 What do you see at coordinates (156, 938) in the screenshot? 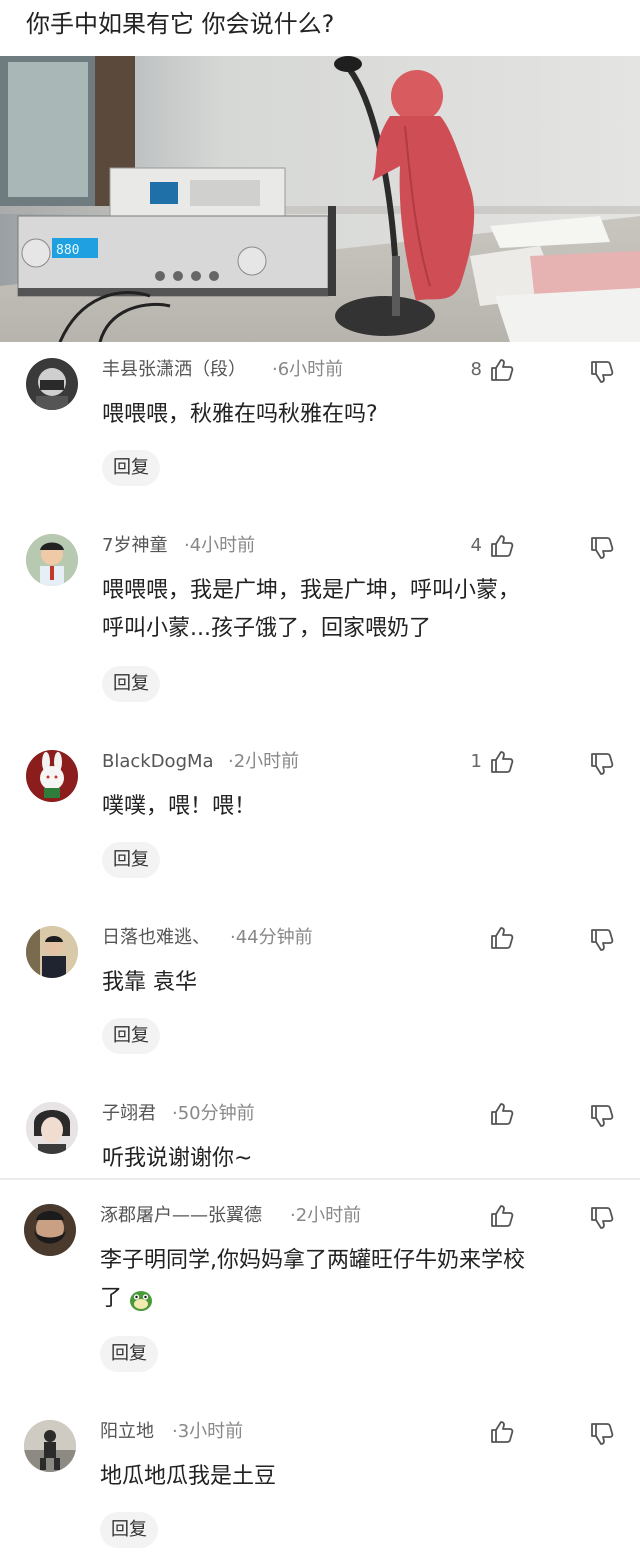
I see `comment-username: 日落也难逃、` at bounding box center [156, 938].